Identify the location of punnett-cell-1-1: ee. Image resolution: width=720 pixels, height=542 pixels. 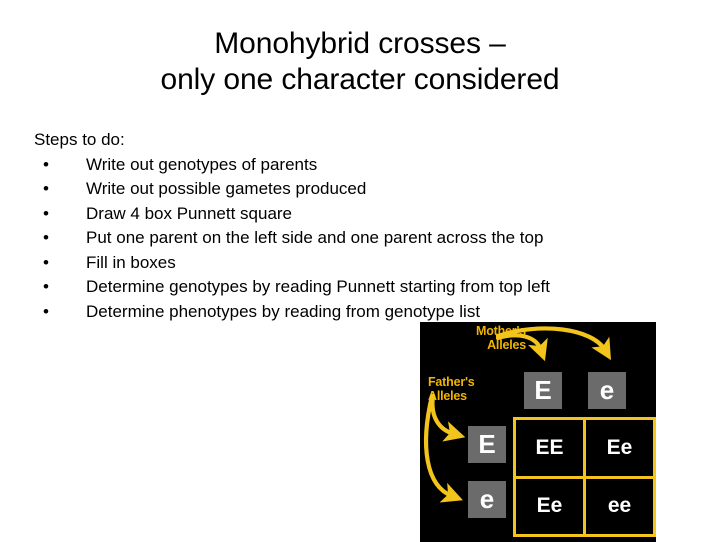
(619, 506).